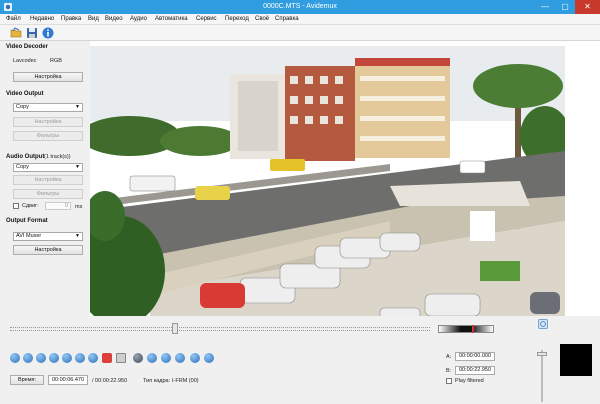  What do you see at coordinates (185, 381) in the screenshot?
I see `frame-type-value: I-FRM (00)` at bounding box center [185, 381].